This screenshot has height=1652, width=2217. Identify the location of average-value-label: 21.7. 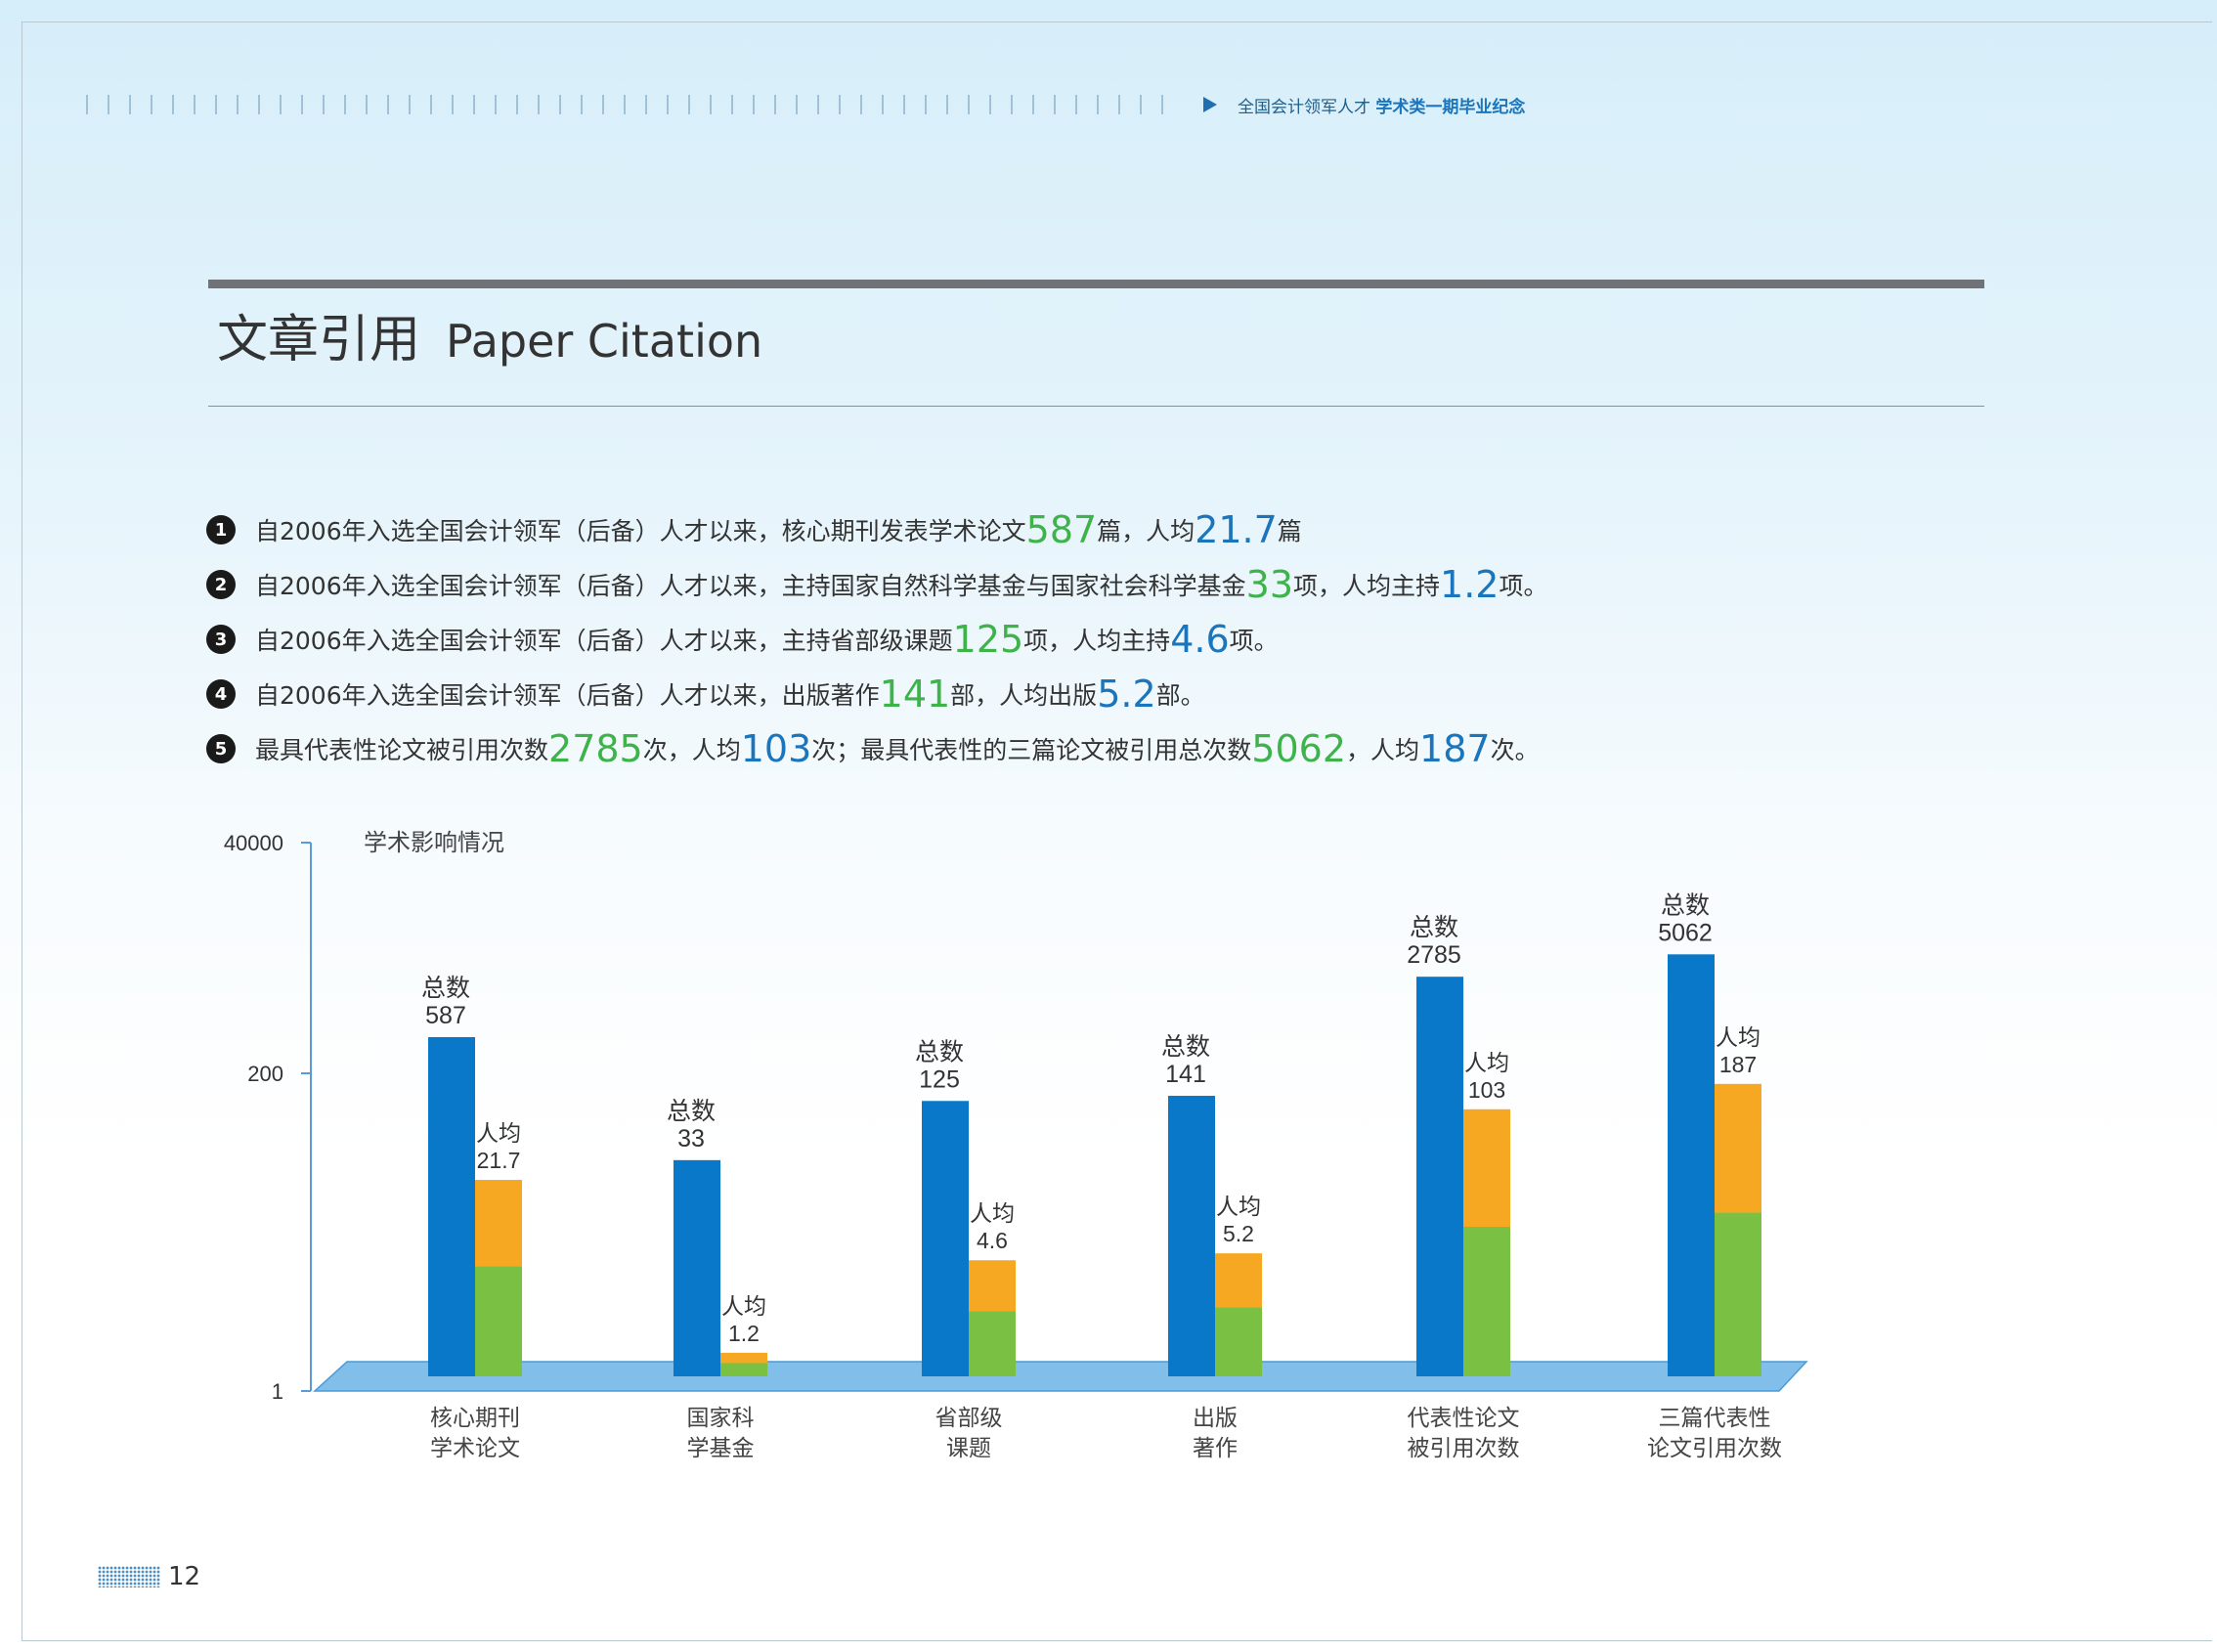
(499, 1160).